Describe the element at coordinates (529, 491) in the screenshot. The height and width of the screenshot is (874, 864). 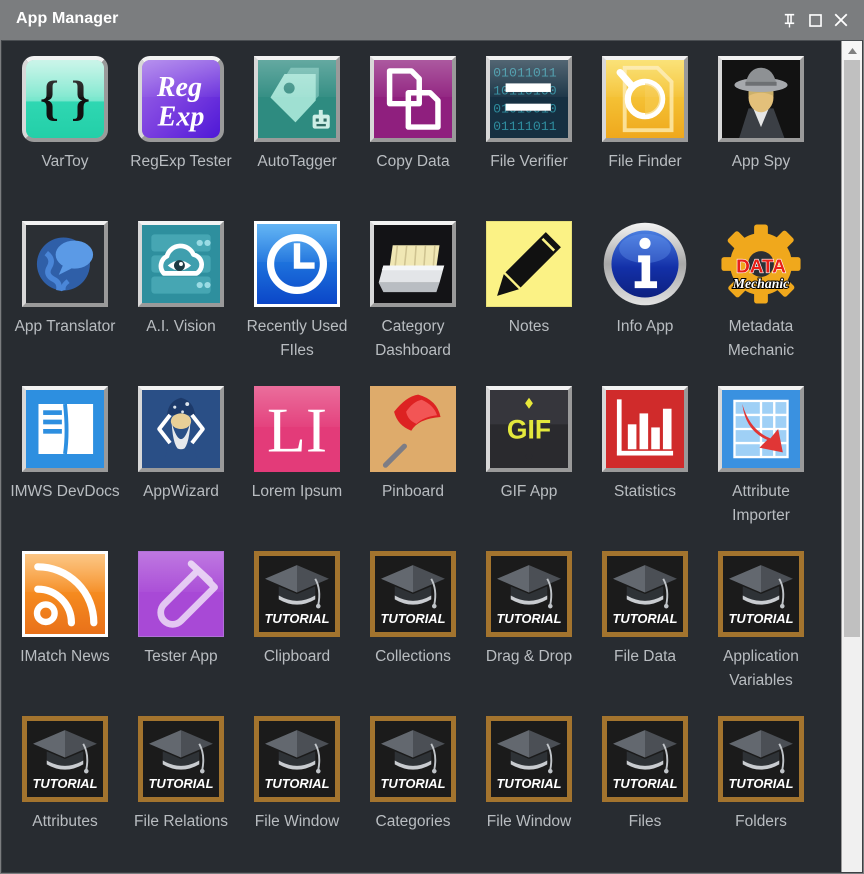
I see `app-tile-label: GIF App` at that location.